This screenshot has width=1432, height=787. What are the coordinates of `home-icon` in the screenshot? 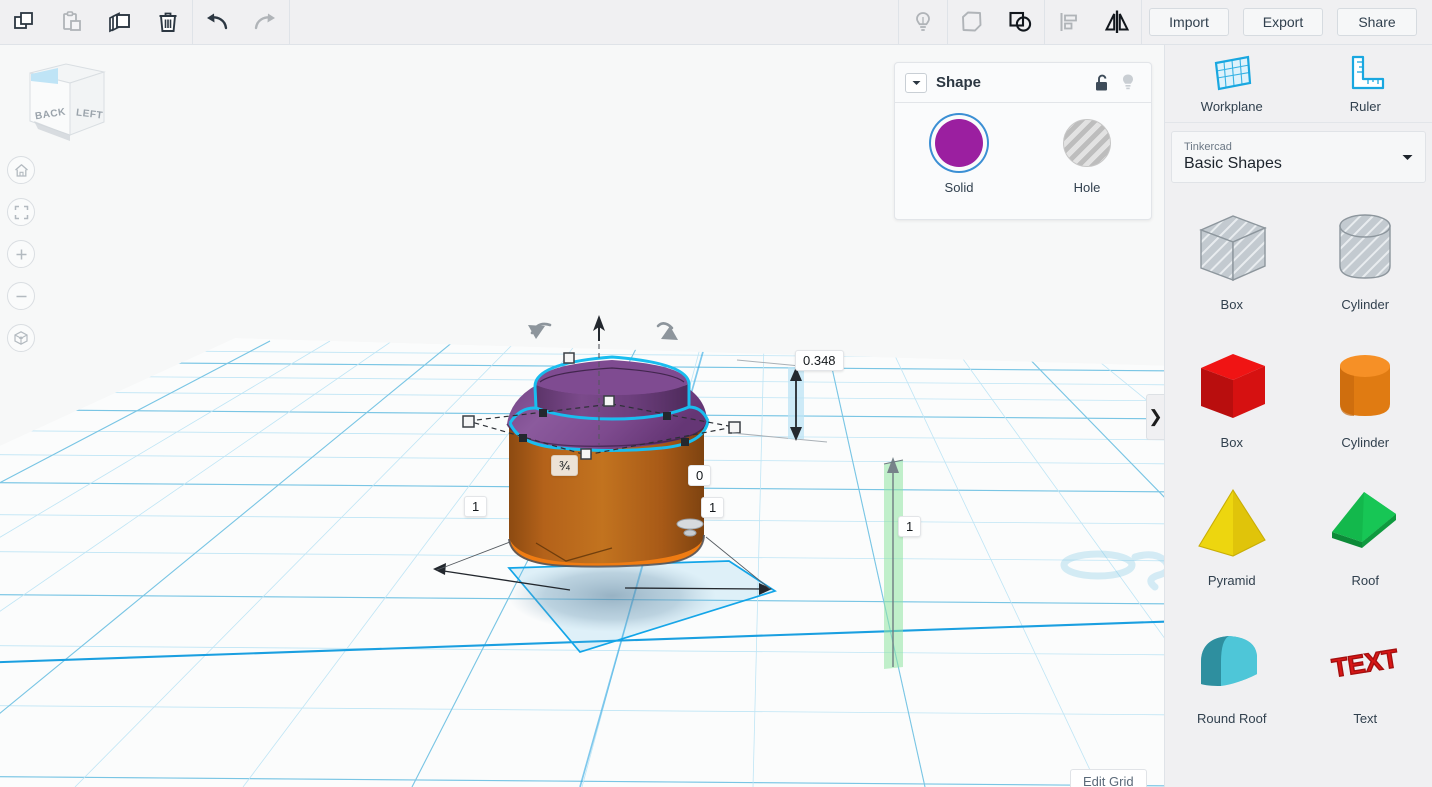 It's located at (21, 170).